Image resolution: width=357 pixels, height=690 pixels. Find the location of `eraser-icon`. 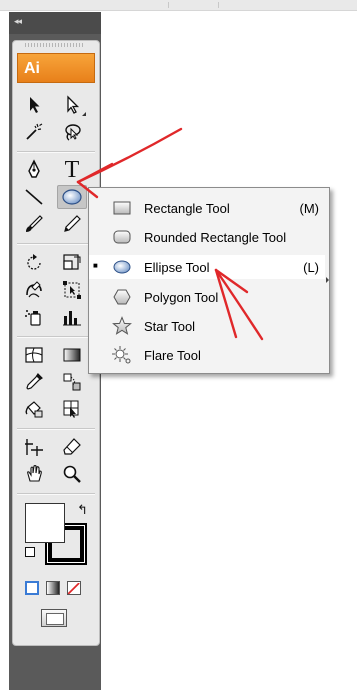

eraser-icon is located at coordinates (72, 446).